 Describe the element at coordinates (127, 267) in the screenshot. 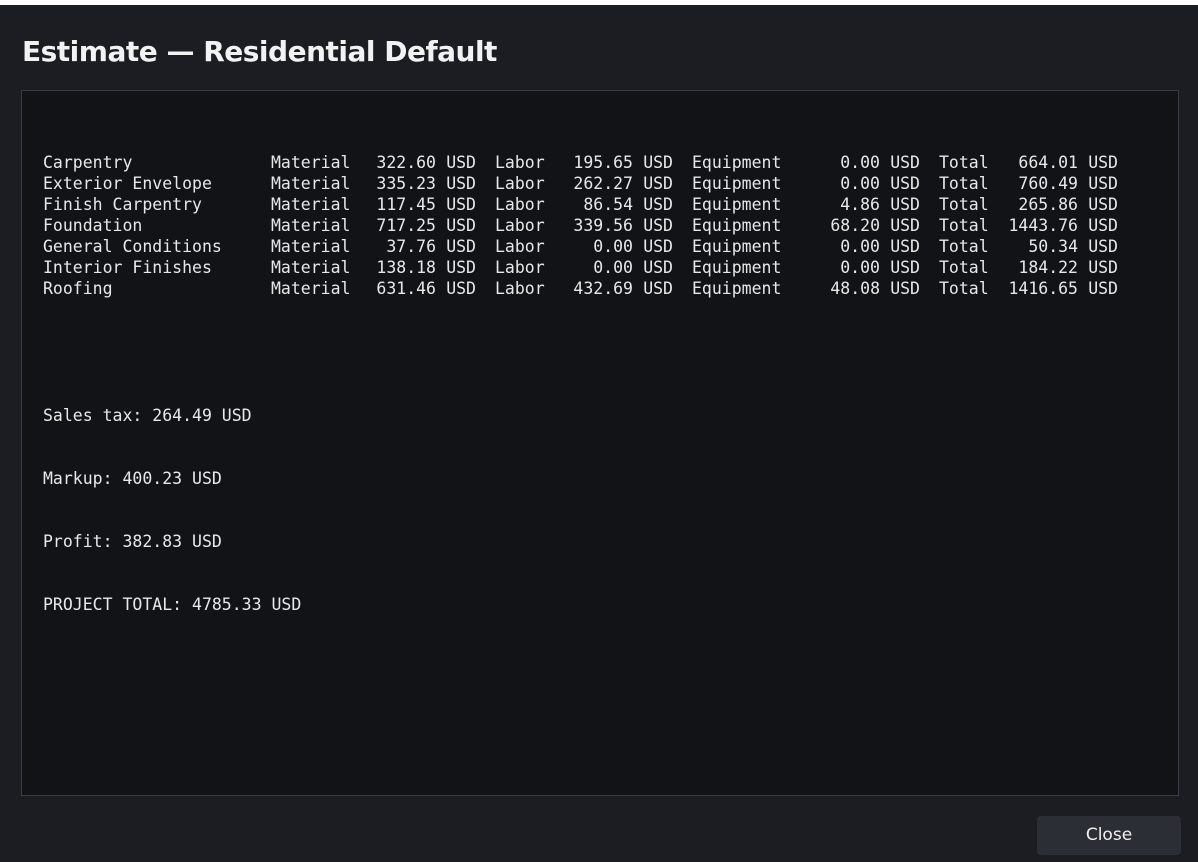

I see `trade-name: Interior Finishes` at that location.